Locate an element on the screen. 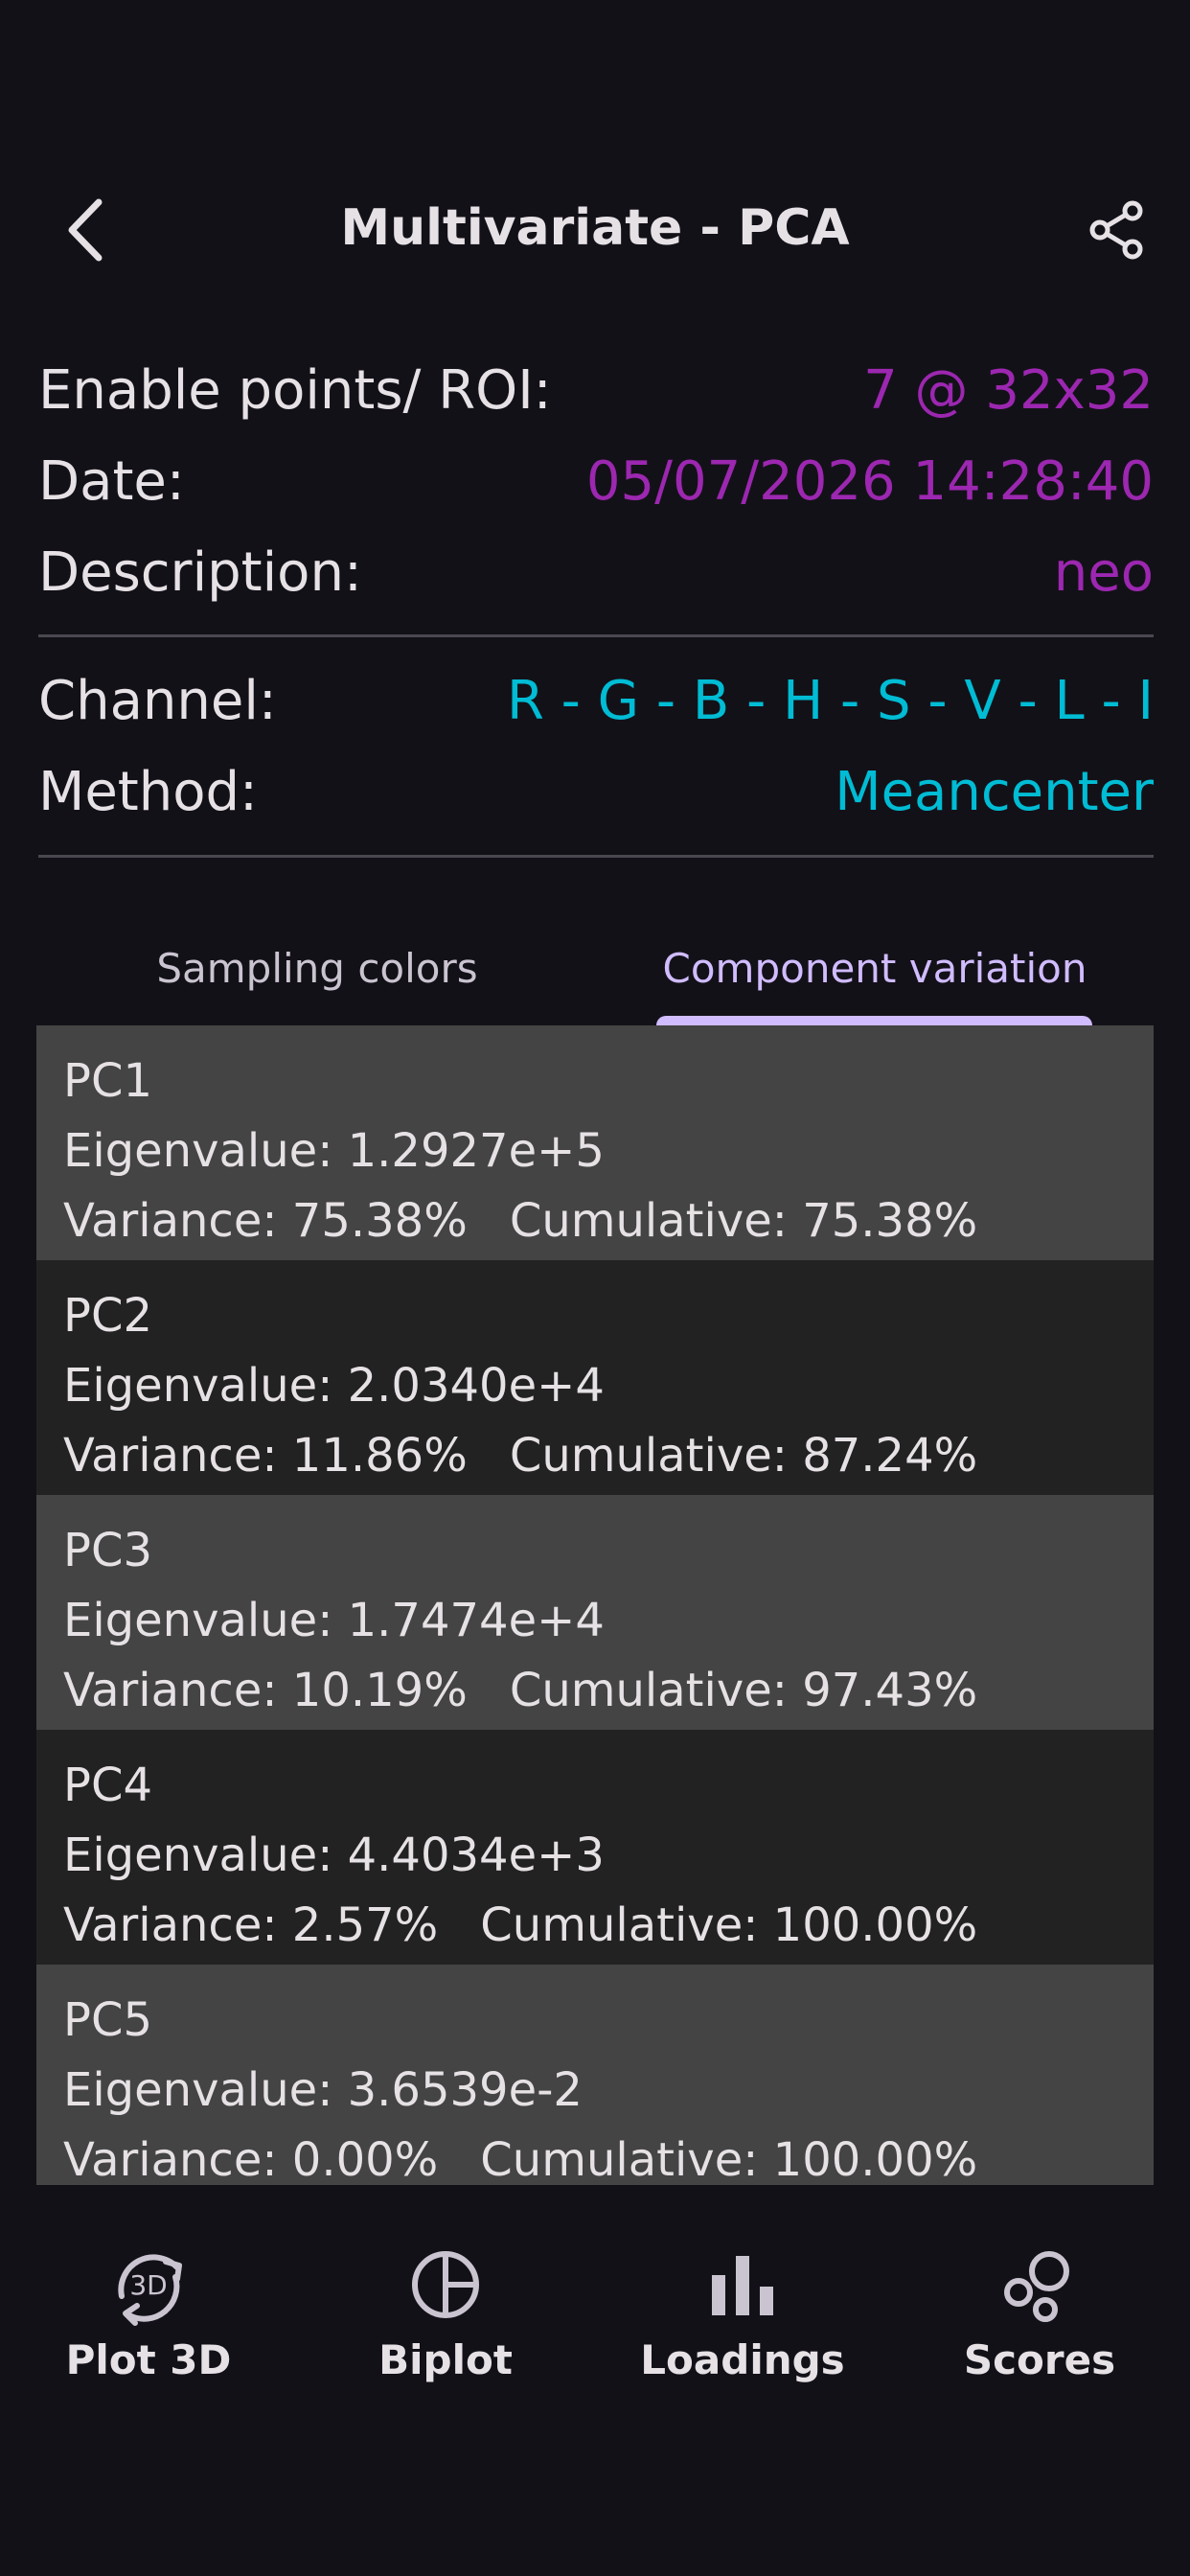 This screenshot has height=2576, width=1190. nav-label: Biplot is located at coordinates (445, 2359).